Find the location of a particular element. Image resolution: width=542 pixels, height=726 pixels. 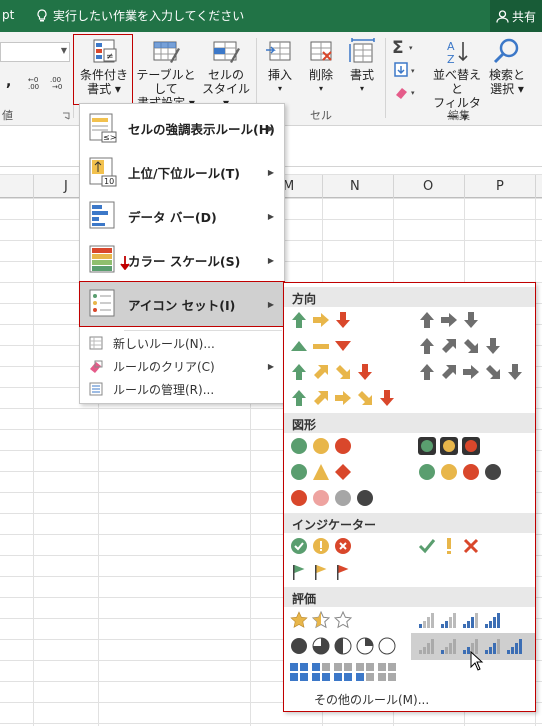

decrease-decimal-icon: .00→0 is located at coordinates (59, 82).